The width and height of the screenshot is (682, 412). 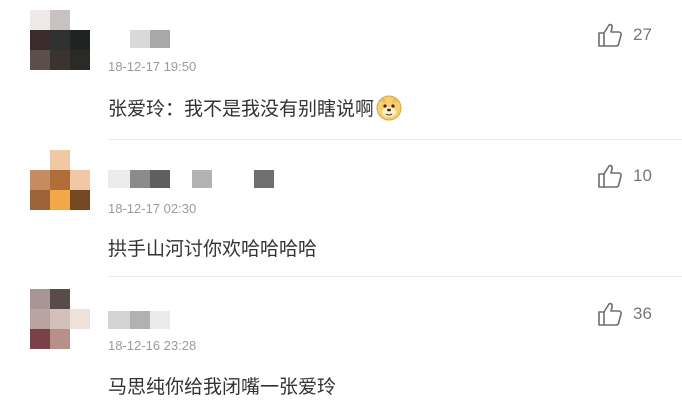 I want to click on comment-text: 张爱玲：我不是我没有别瞎说啊, so click(x=255, y=107).